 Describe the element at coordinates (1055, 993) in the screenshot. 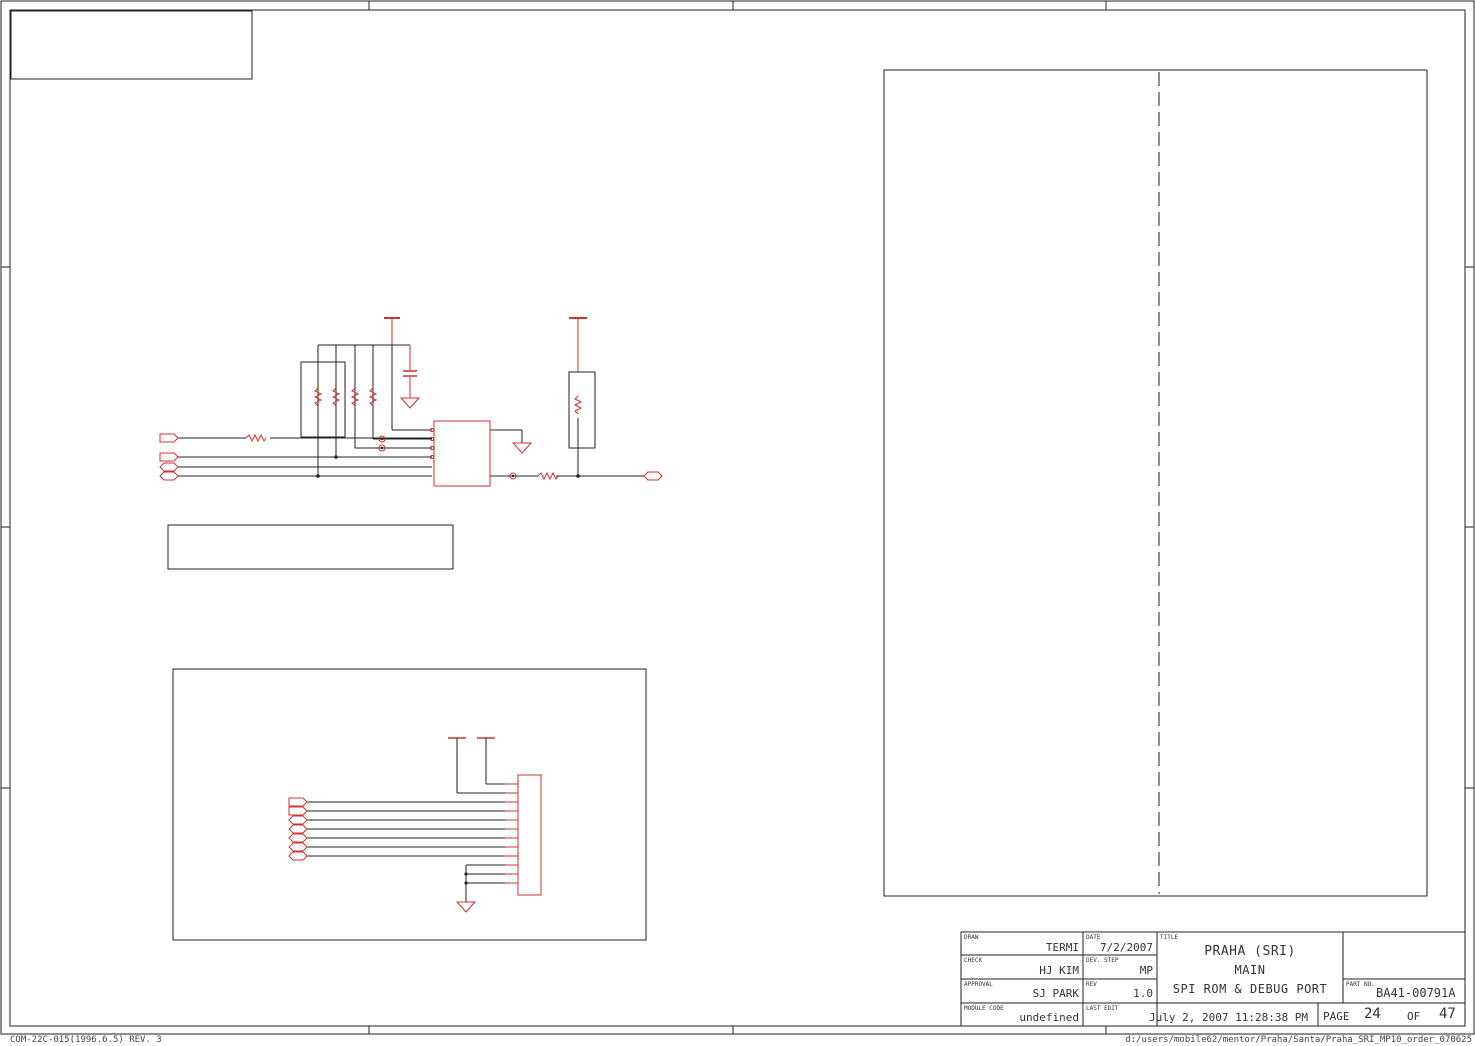

I see `approval-value: SJ PARK` at that location.